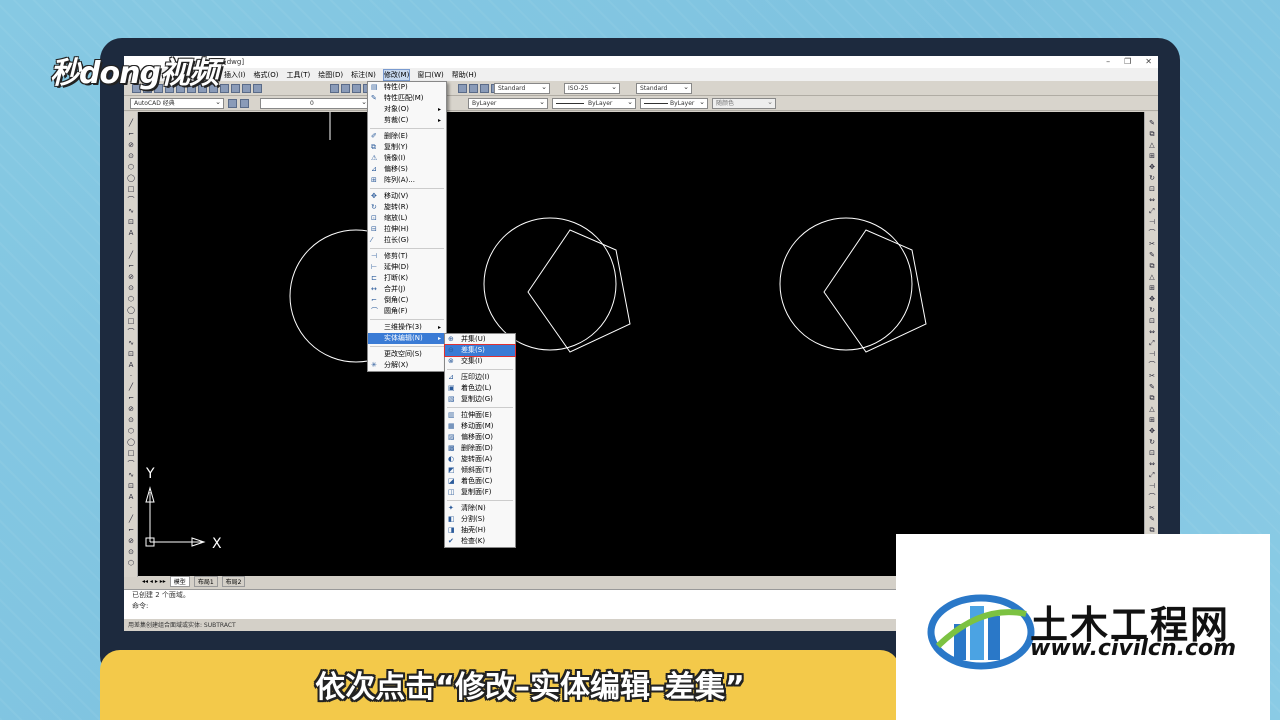 The height and width of the screenshot is (720, 1280). What do you see at coordinates (131, 299) in the screenshot?
I see `draw-tool-icon-16: ⬡` at bounding box center [131, 299].